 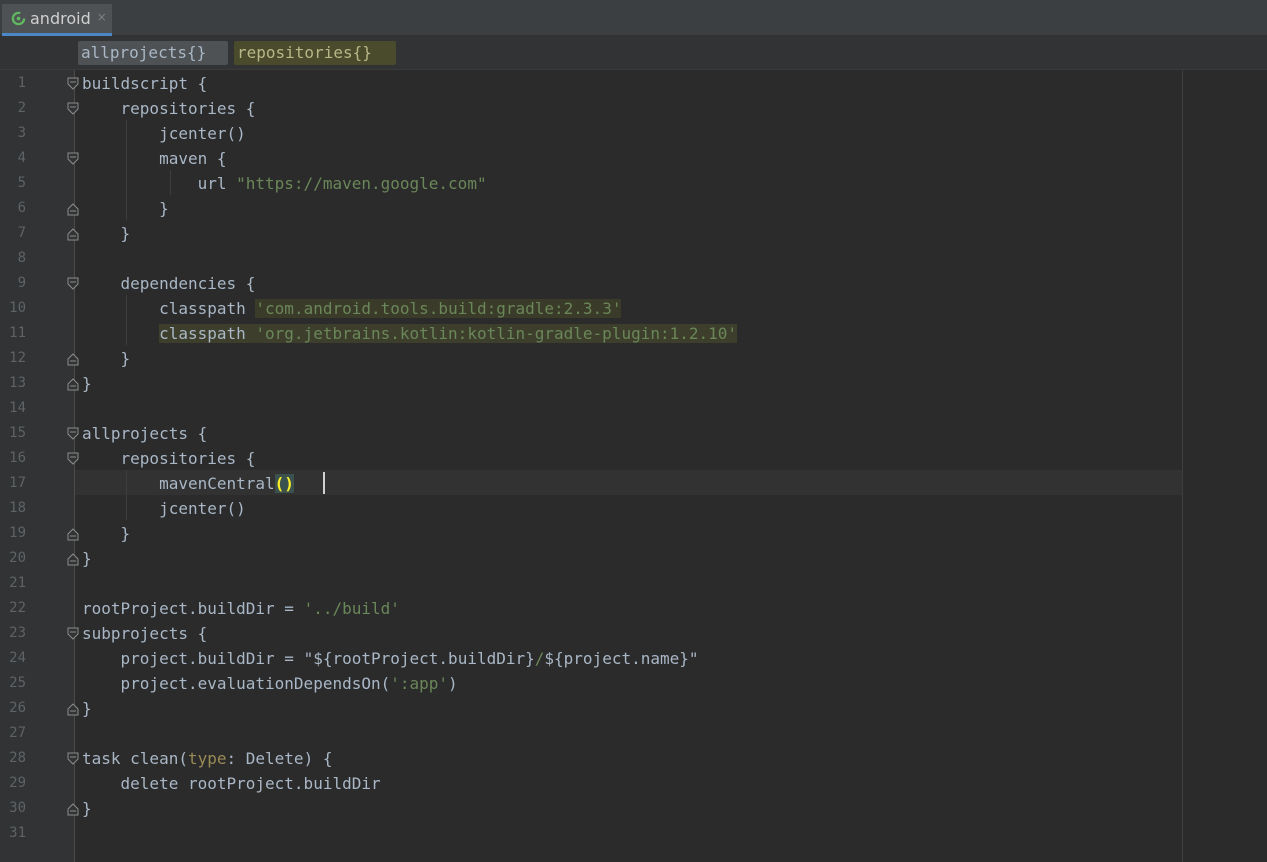 I want to click on code-line-1: buildscript {, so click(x=145, y=83).